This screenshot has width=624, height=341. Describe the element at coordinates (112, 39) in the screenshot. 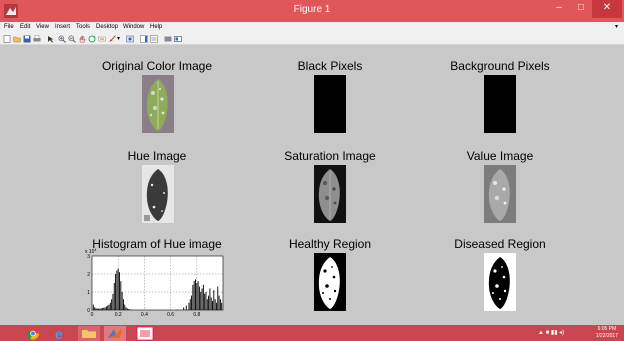

I see `brush-icon` at that location.